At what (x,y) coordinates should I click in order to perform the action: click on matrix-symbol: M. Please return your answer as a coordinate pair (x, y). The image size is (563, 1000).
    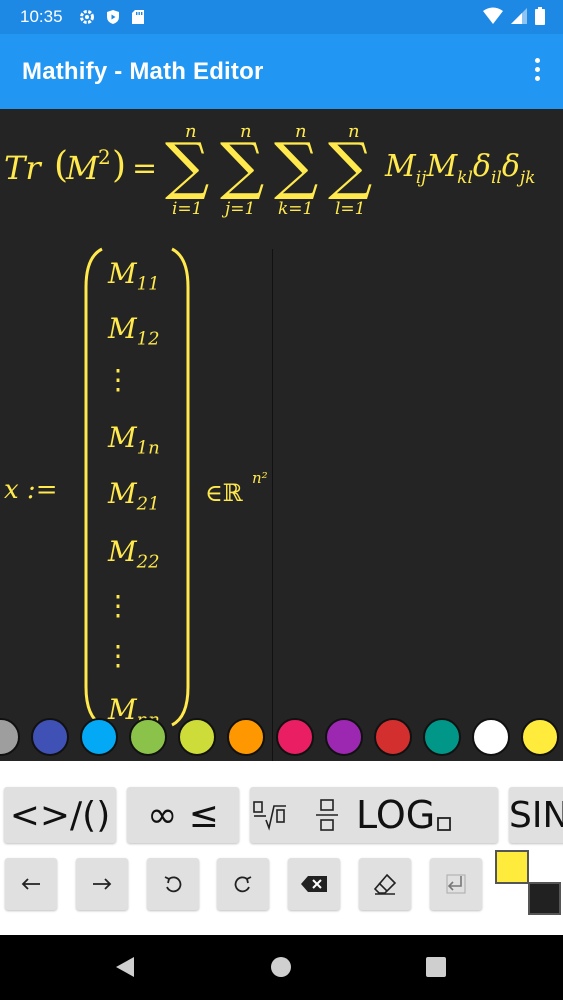
    Looking at the image, I should click on (82, 168).